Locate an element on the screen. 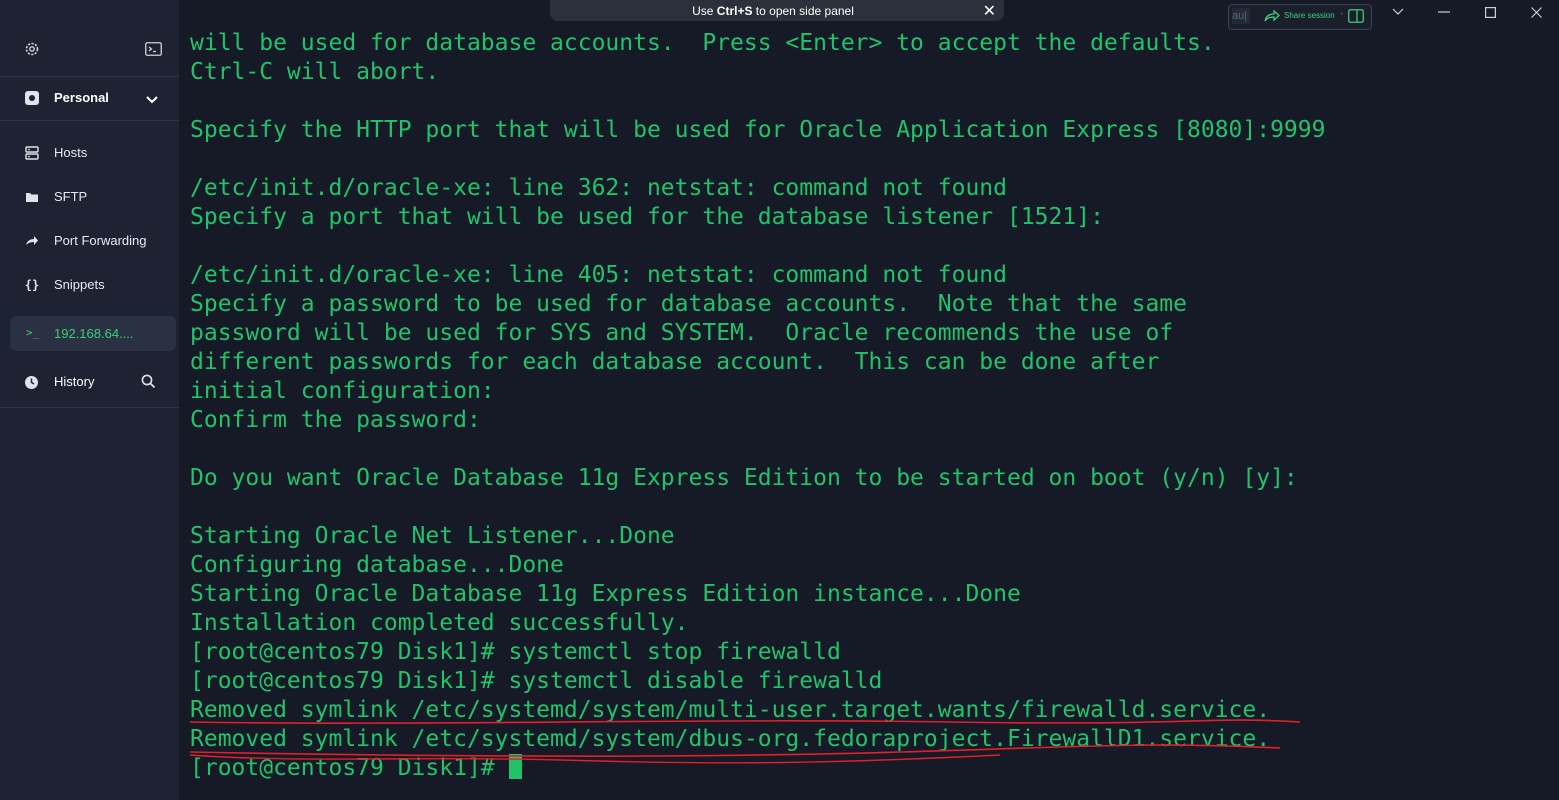  terminal-prompt-icon: >_ is located at coordinates (33, 332).